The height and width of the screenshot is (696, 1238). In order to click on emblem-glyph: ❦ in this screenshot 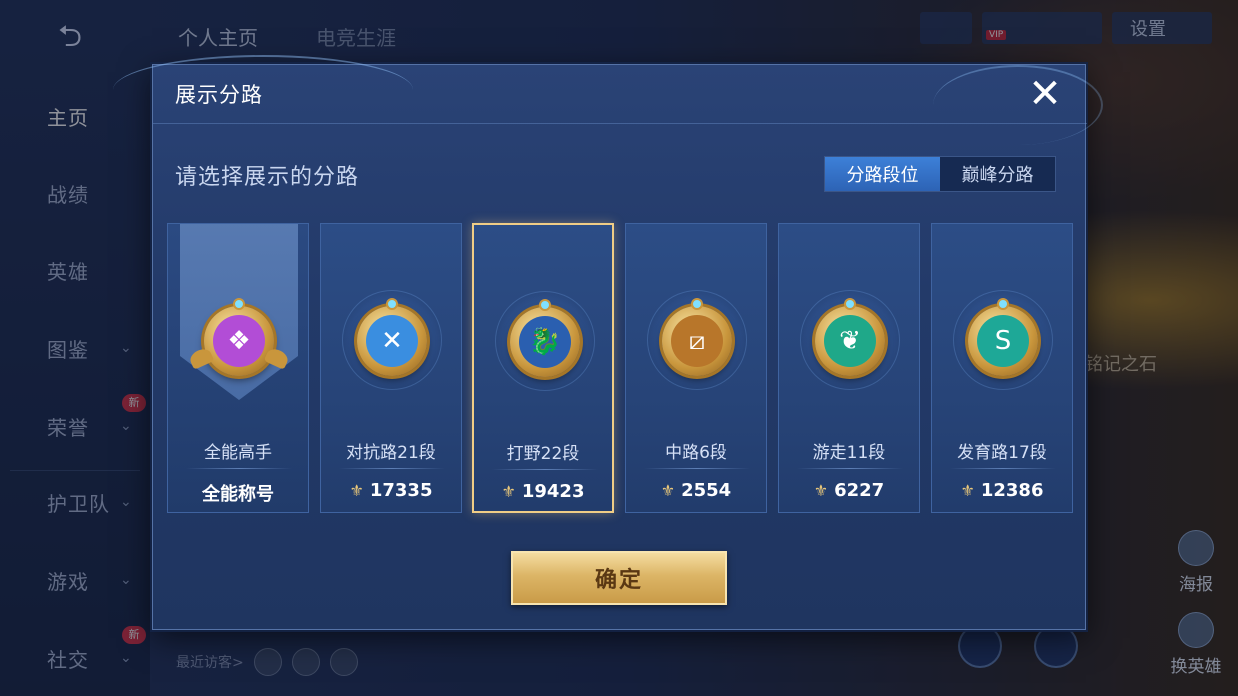, I will do `click(850, 341)`.